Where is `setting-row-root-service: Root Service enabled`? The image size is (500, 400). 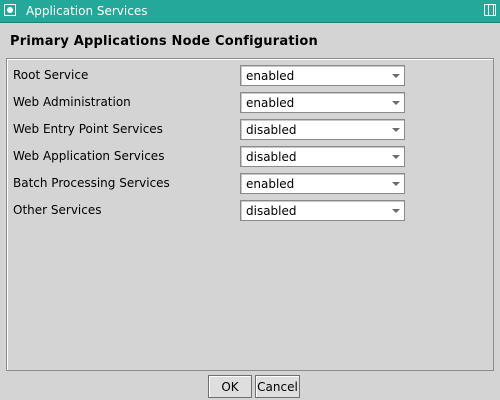 setting-row-root-service: Root Service enabled is located at coordinates (250, 75).